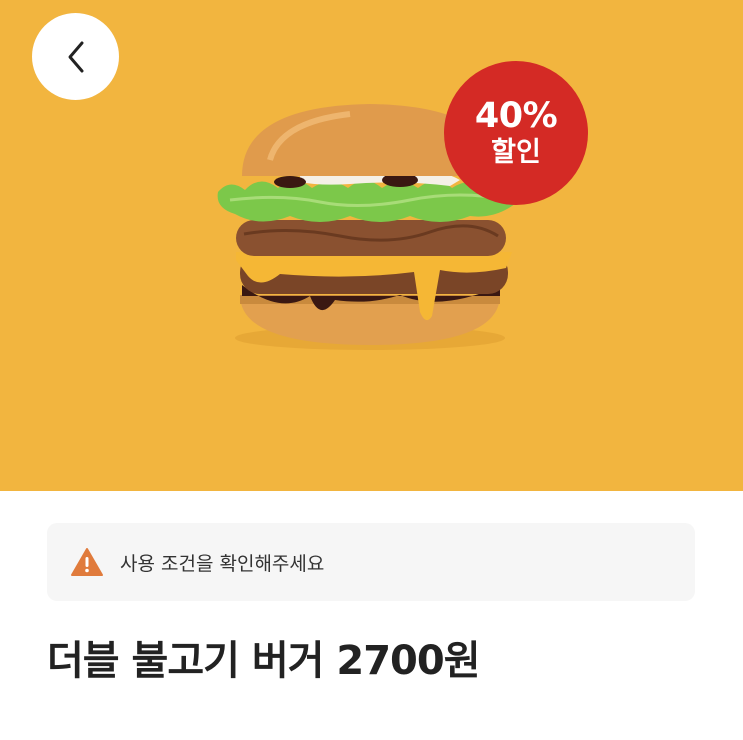 This screenshot has height=740, width=743. Describe the element at coordinates (516, 152) in the screenshot. I see `discount-label: 할인` at that location.